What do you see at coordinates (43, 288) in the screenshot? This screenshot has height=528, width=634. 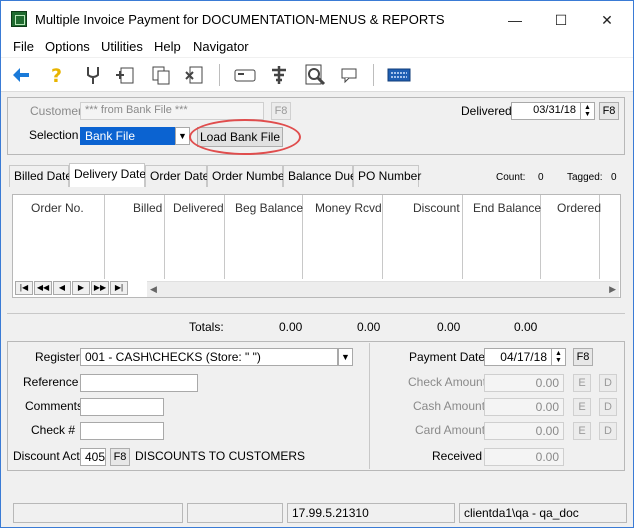 I see `prev-page-button: ◀◀` at bounding box center [43, 288].